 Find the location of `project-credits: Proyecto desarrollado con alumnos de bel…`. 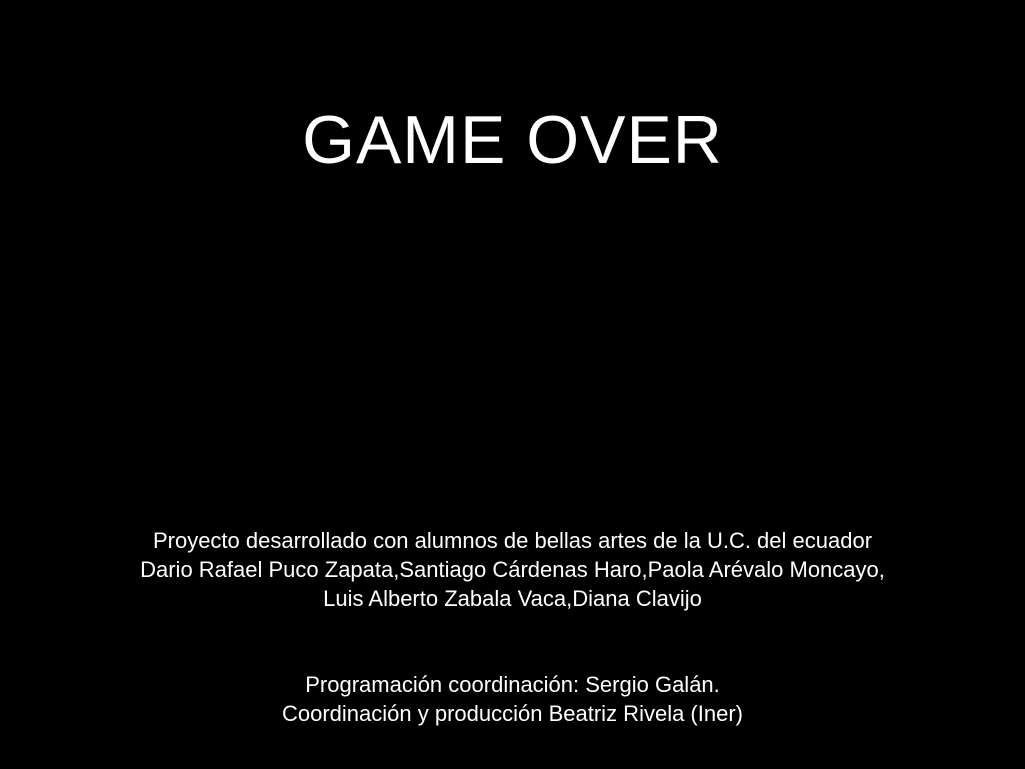

project-credits: Proyecto desarrollado con alumnos de bel… is located at coordinates (512, 569).